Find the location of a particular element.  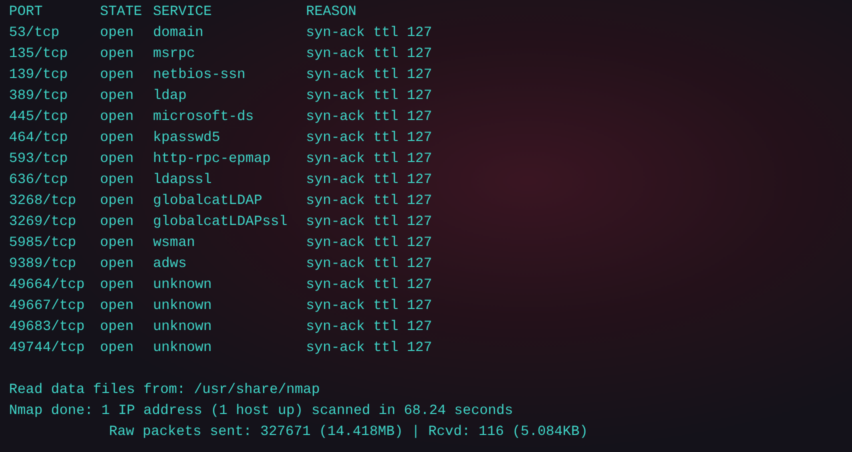

table-cell-text: microsoft-ds is located at coordinates (204, 117).